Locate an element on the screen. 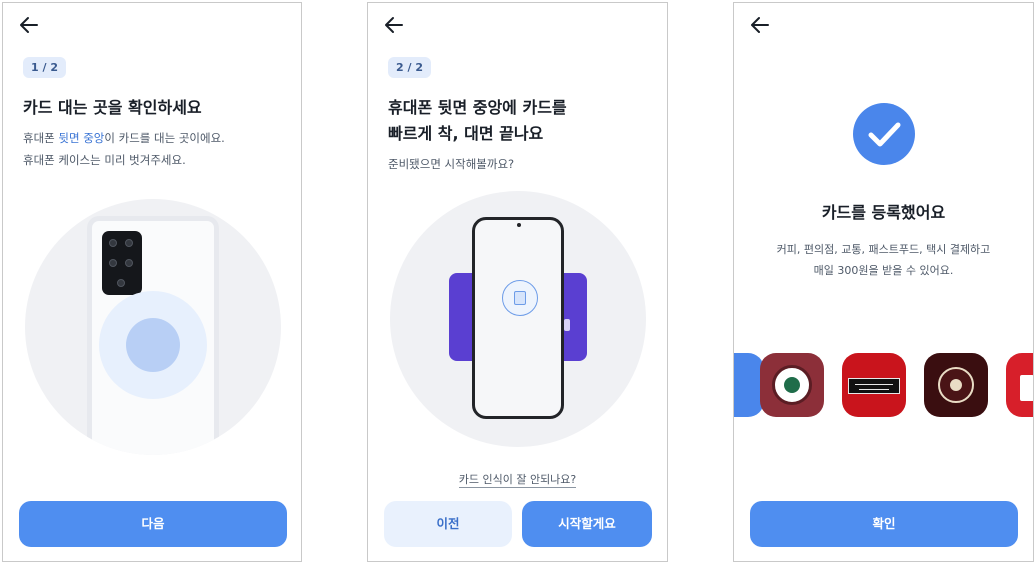 Image resolution: width=1036 pixels, height=564 pixels. partner-logo-red is located at coordinates (1019, 385).